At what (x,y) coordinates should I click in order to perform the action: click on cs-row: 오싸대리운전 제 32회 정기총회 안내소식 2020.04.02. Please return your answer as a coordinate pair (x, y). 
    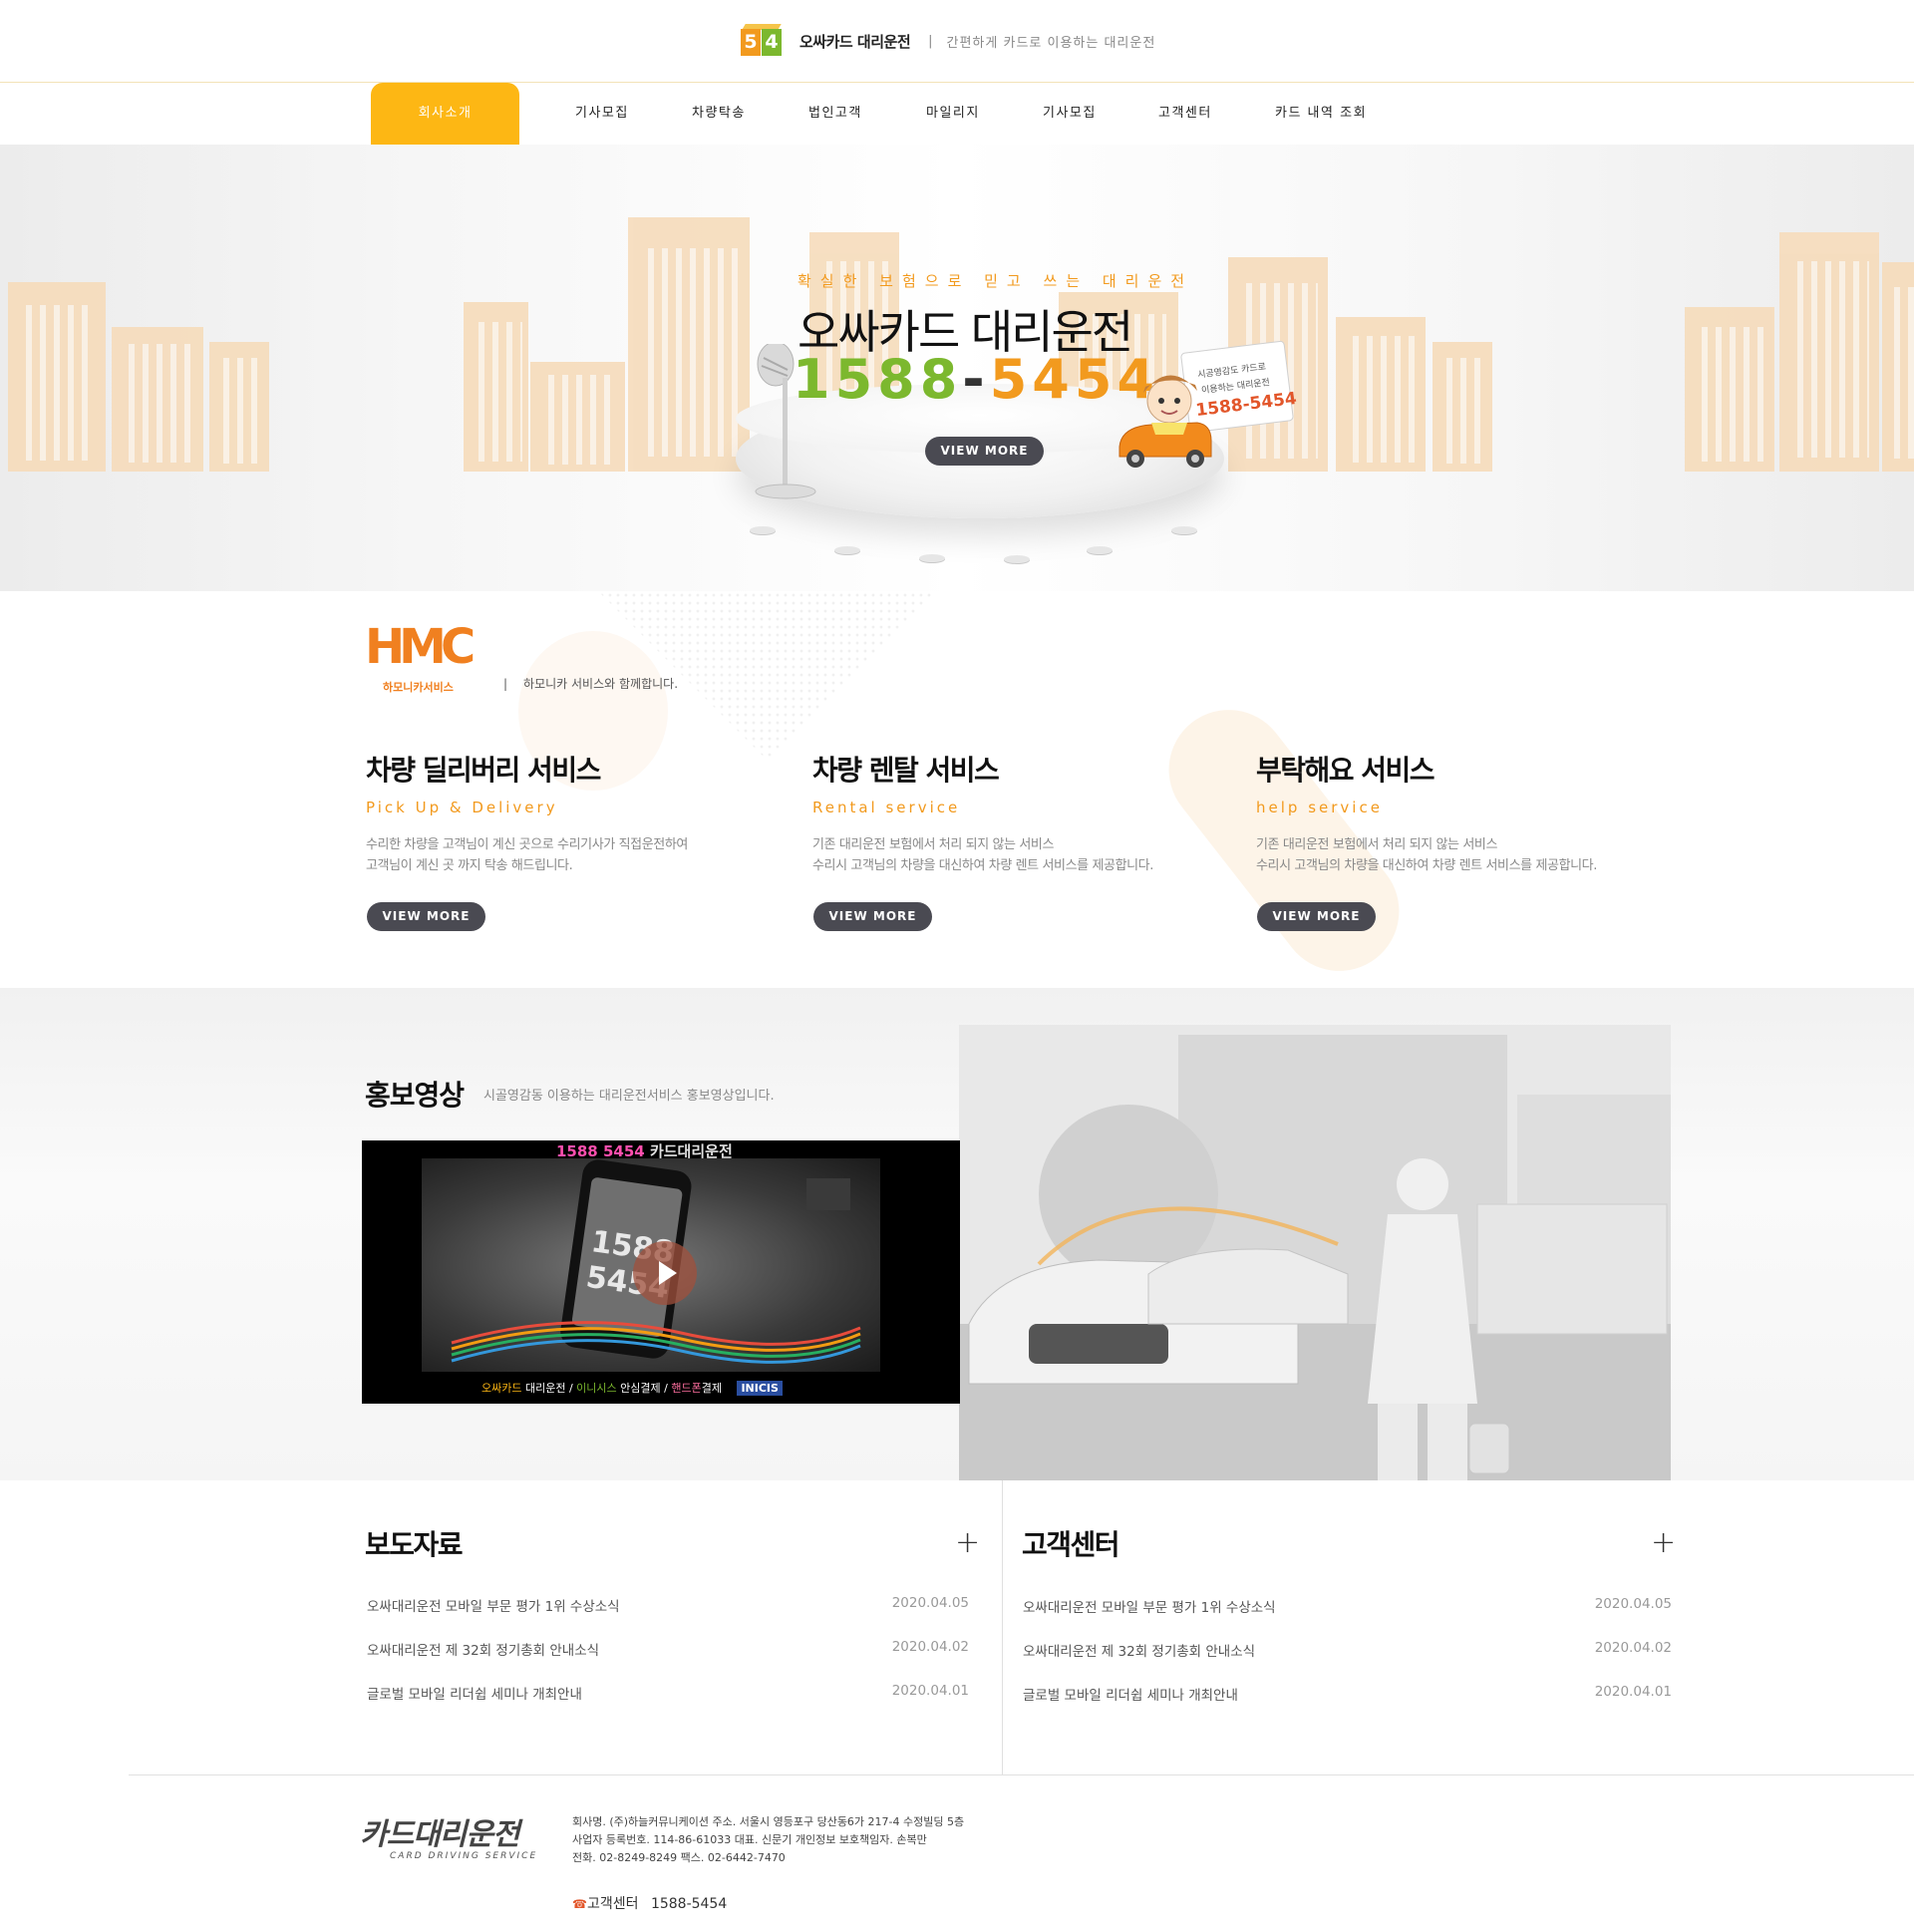
    Looking at the image, I should click on (1347, 1652).